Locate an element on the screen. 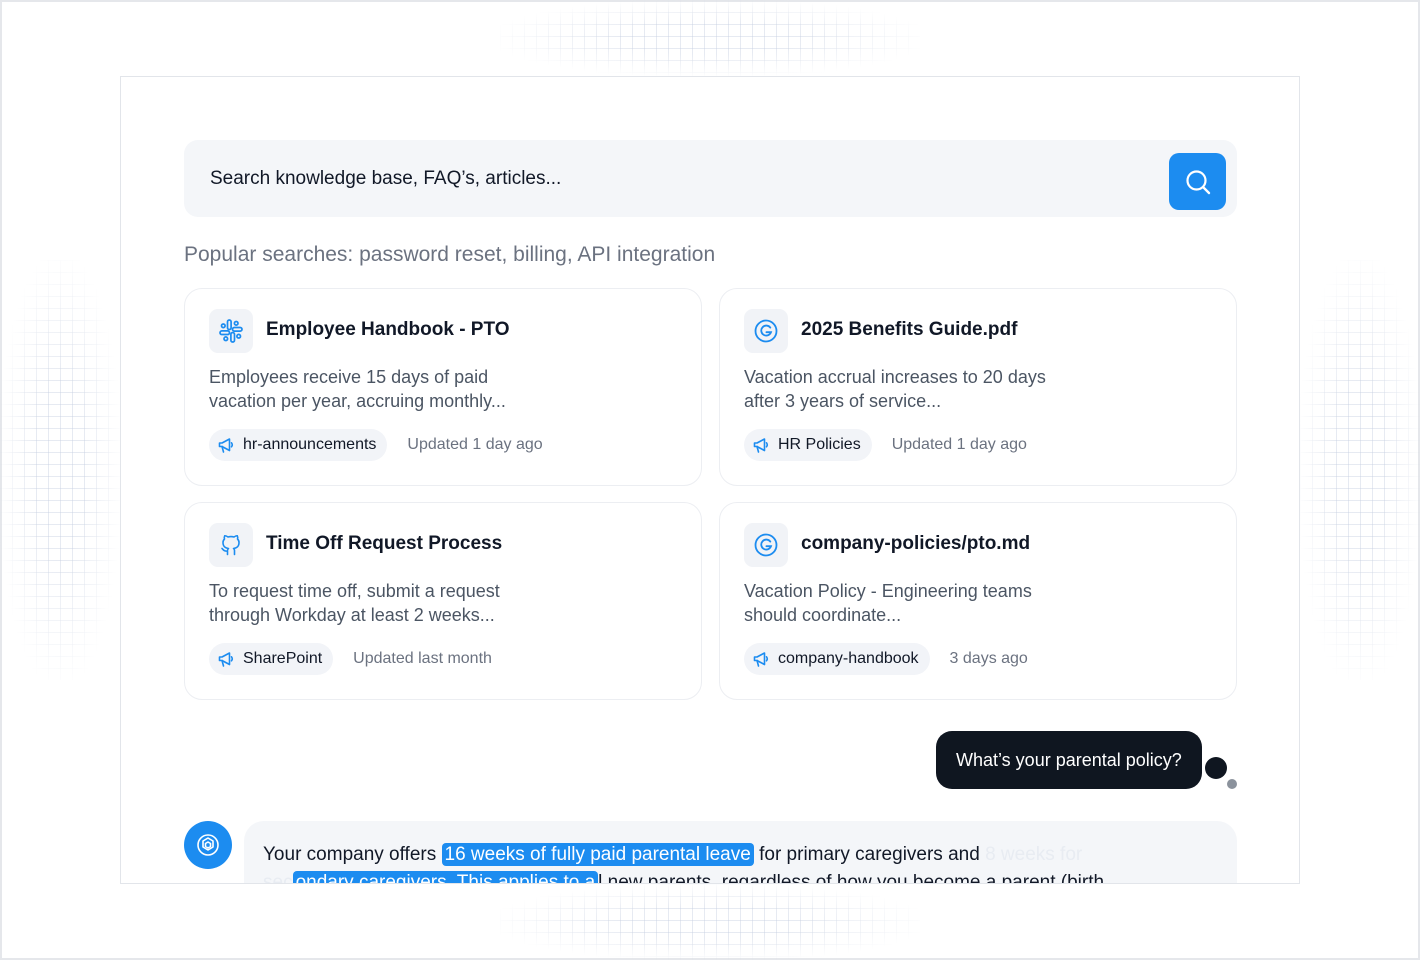 Image resolution: width=1420 pixels, height=960 pixels. source-chip: HR Policies is located at coordinates (808, 445).